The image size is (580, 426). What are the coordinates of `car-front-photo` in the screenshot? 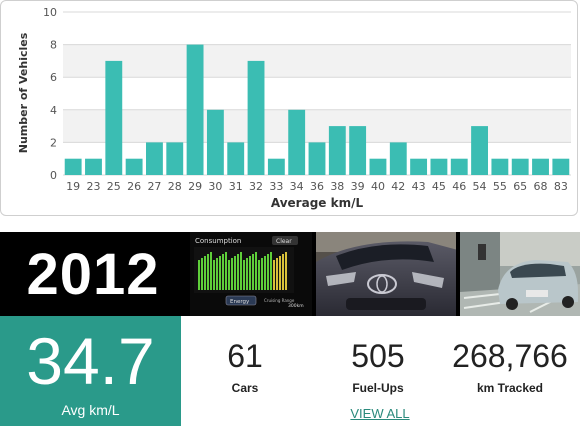 It's located at (385, 274).